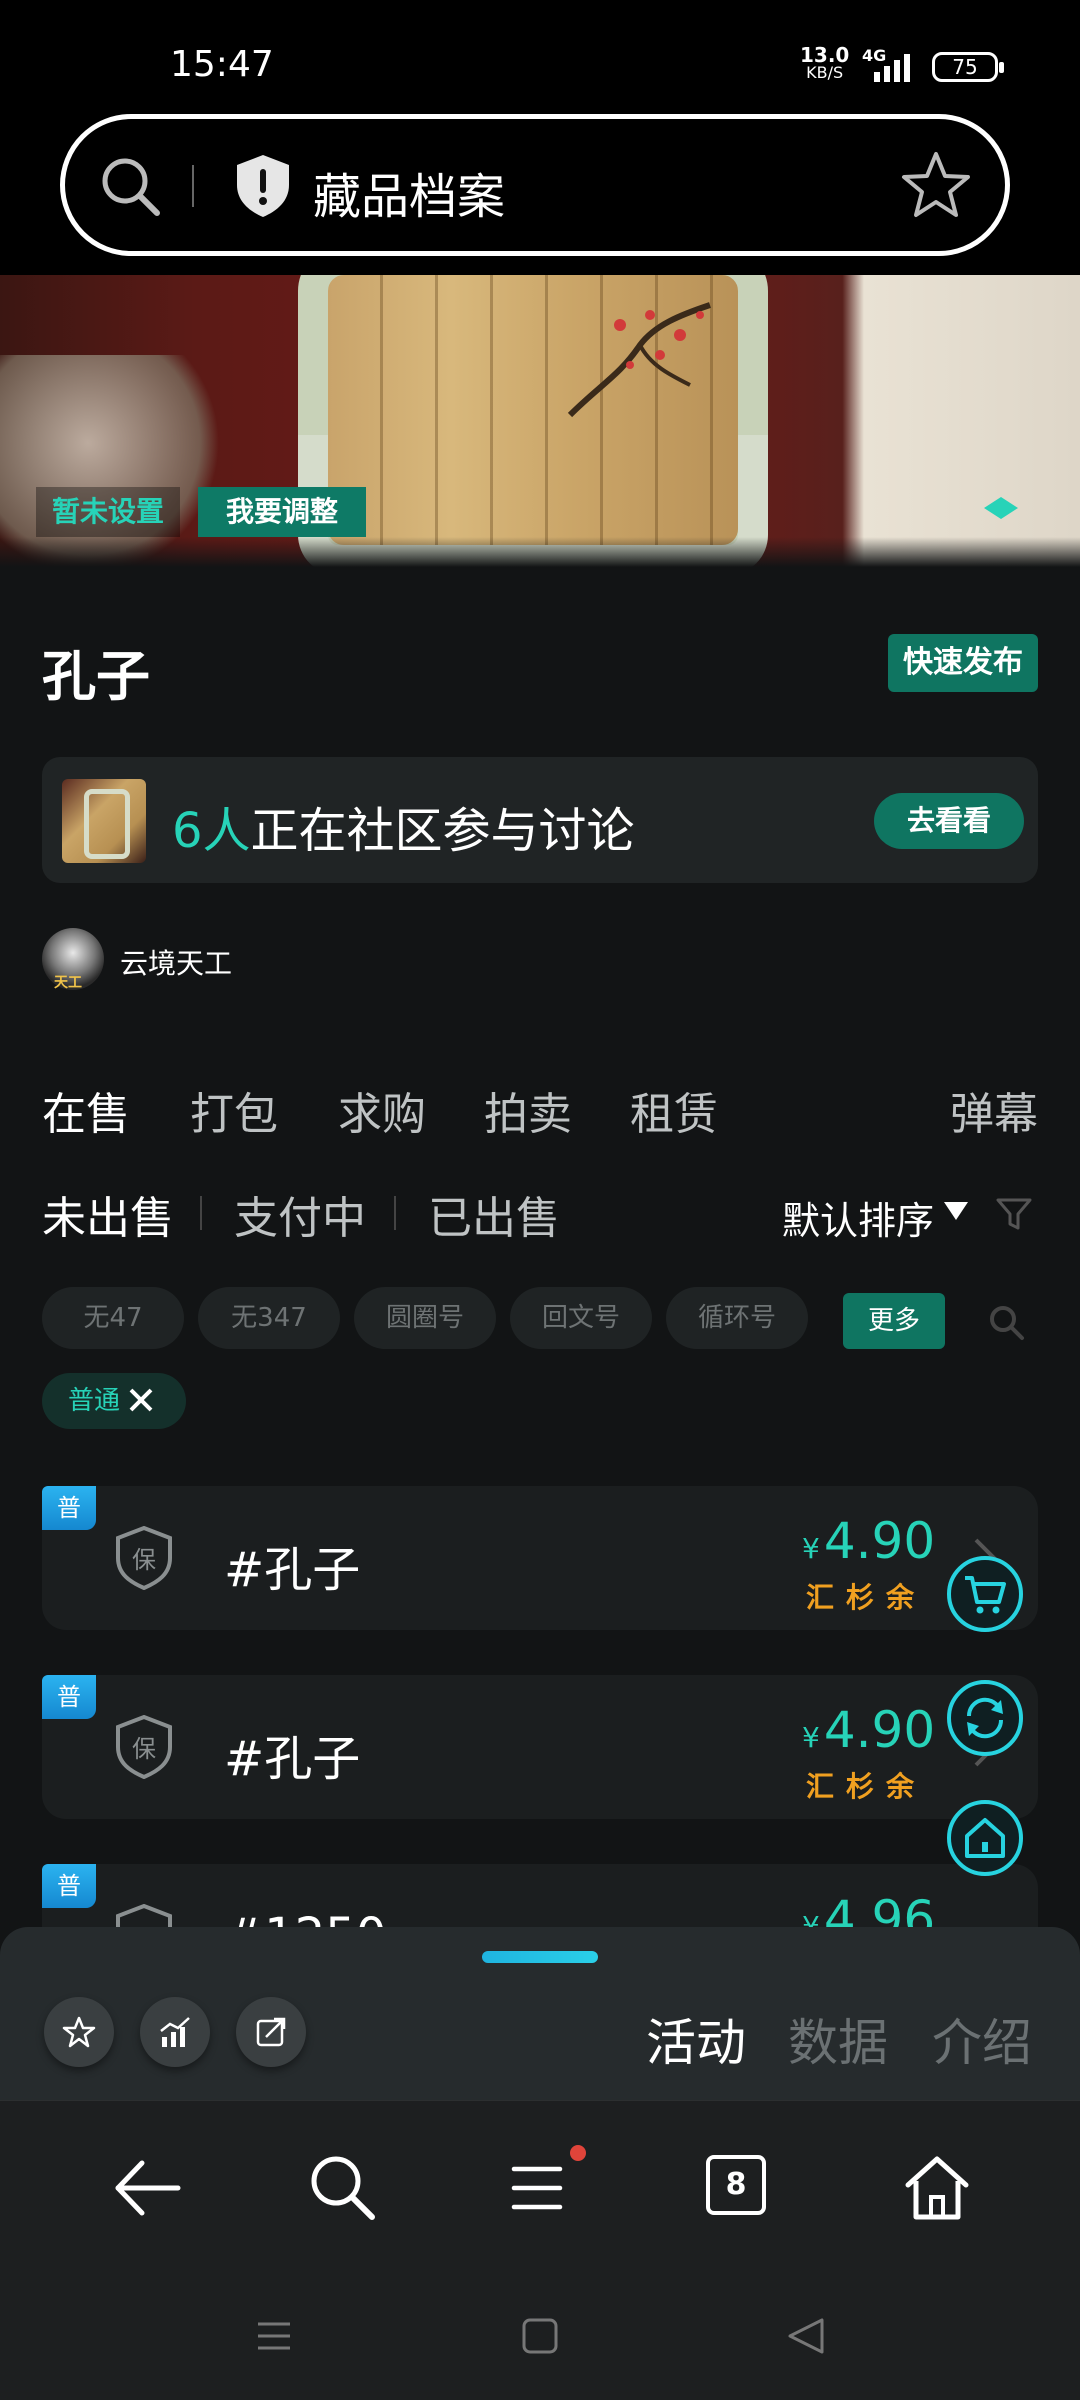 The width and height of the screenshot is (1080, 2400). Describe the element at coordinates (108, 512) in the screenshot. I see `unset-tag: 暂未设置` at that location.